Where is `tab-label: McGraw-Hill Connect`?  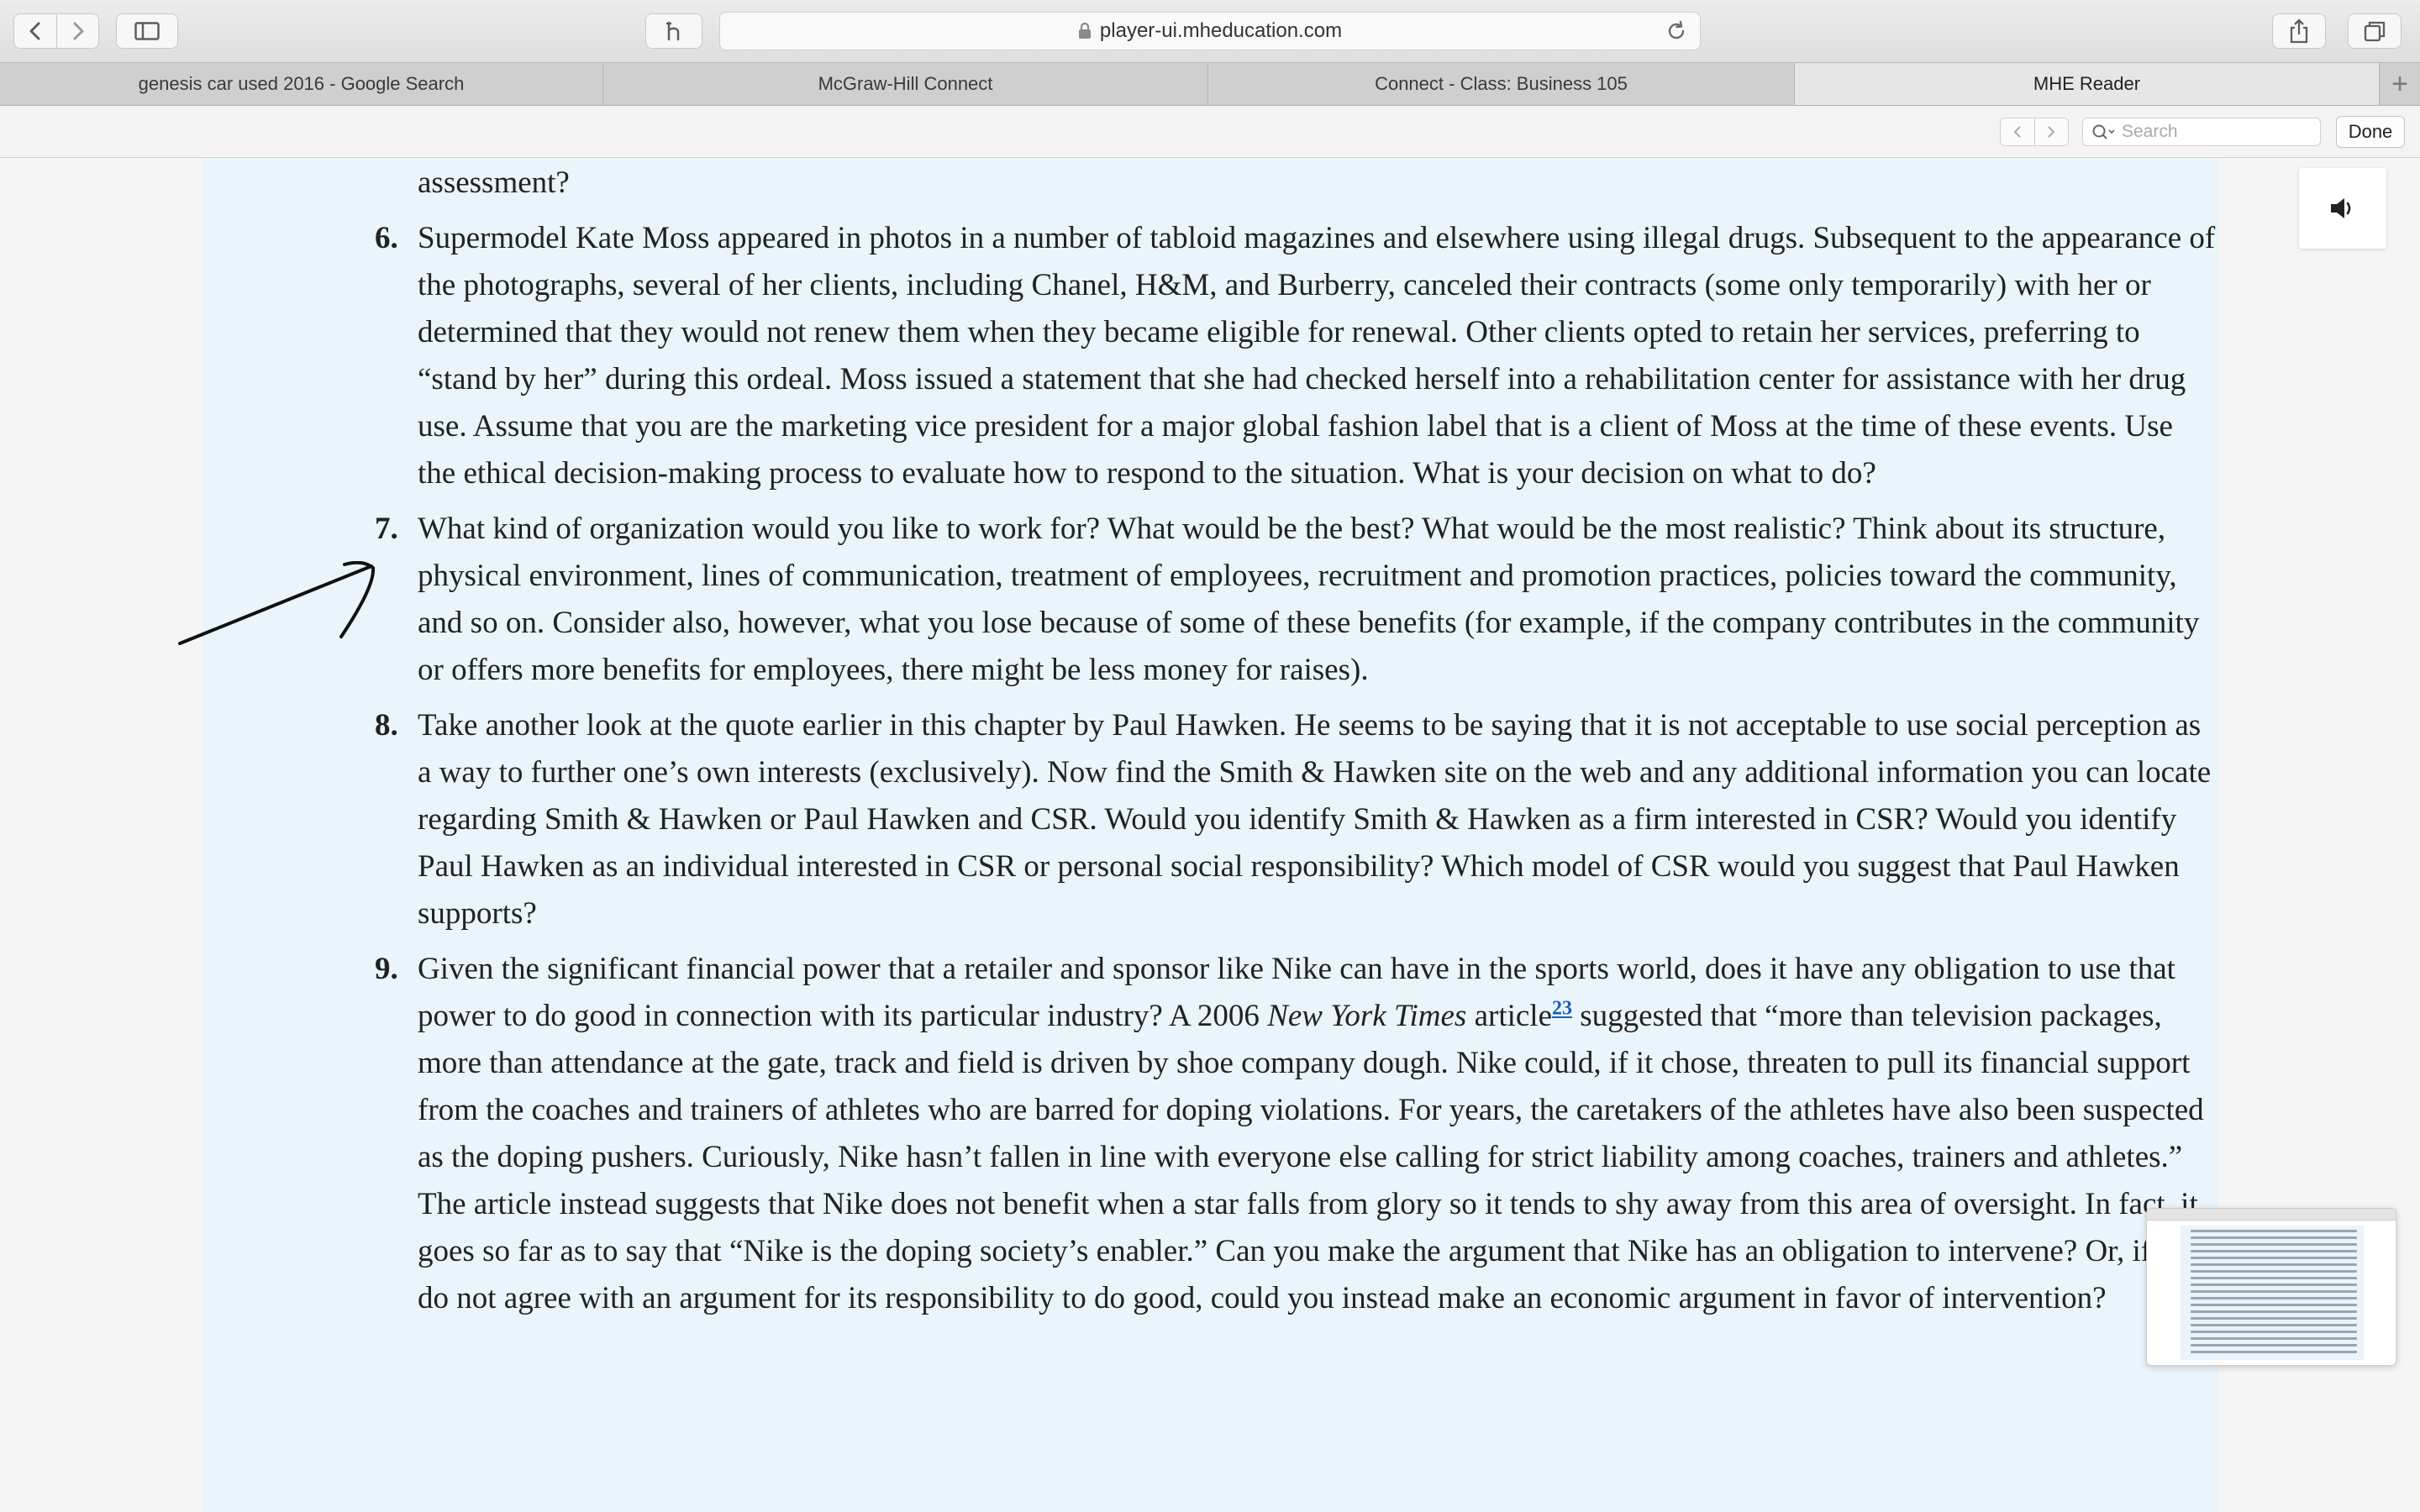 tab-label: McGraw-Hill Connect is located at coordinates (905, 83).